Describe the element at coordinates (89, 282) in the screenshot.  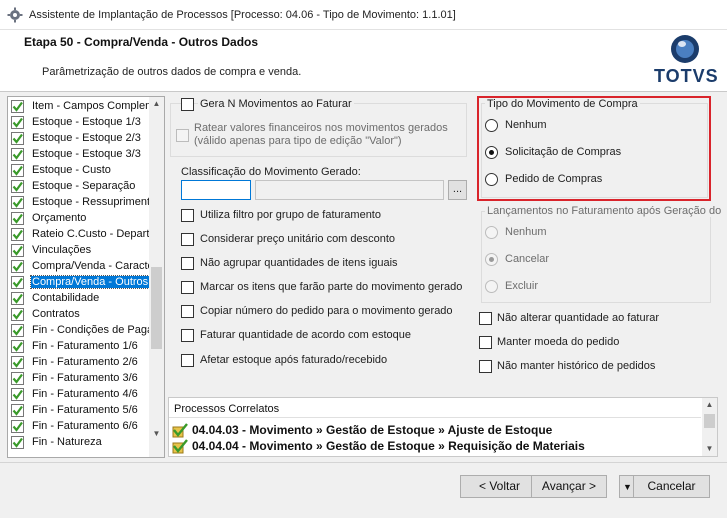
I see `step-item-label: Compra/Venda - Outros` at that location.